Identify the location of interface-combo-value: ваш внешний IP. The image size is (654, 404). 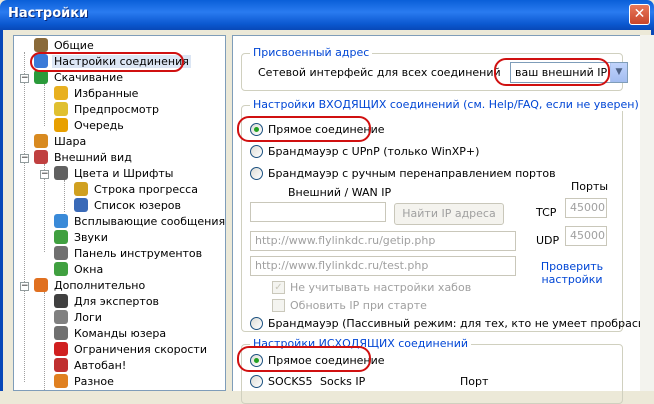
(561, 72).